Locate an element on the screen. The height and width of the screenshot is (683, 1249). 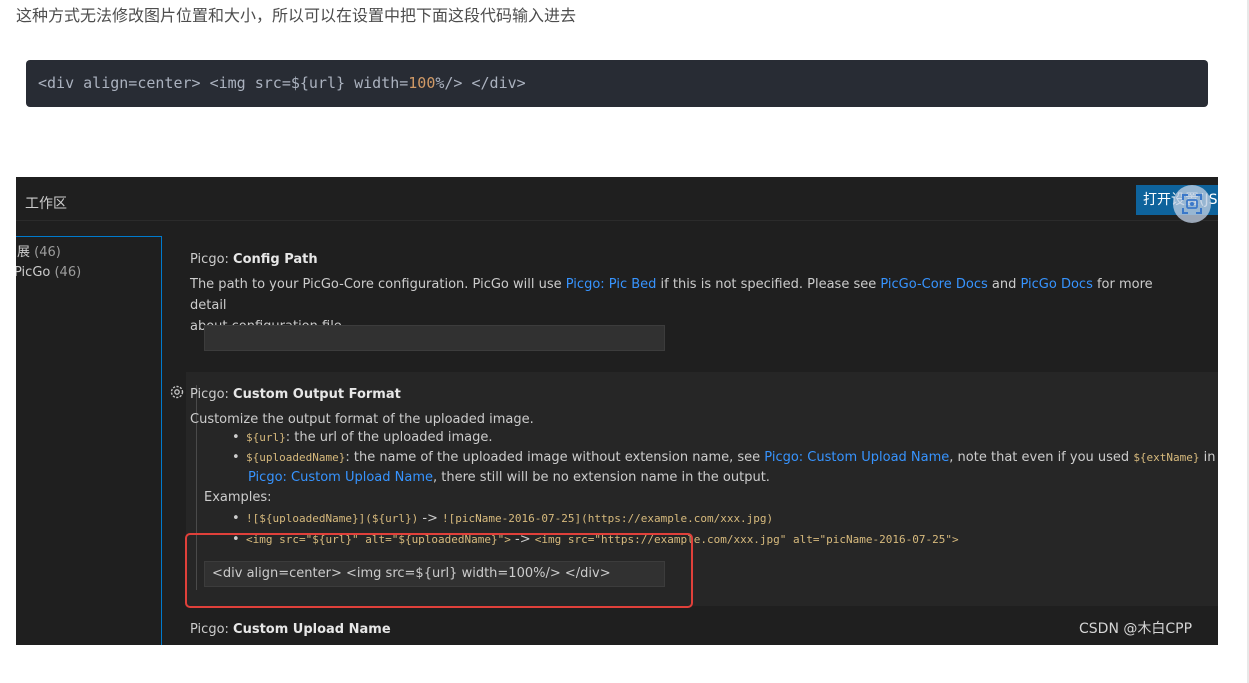
examples-label: Examples: is located at coordinates (238, 497).